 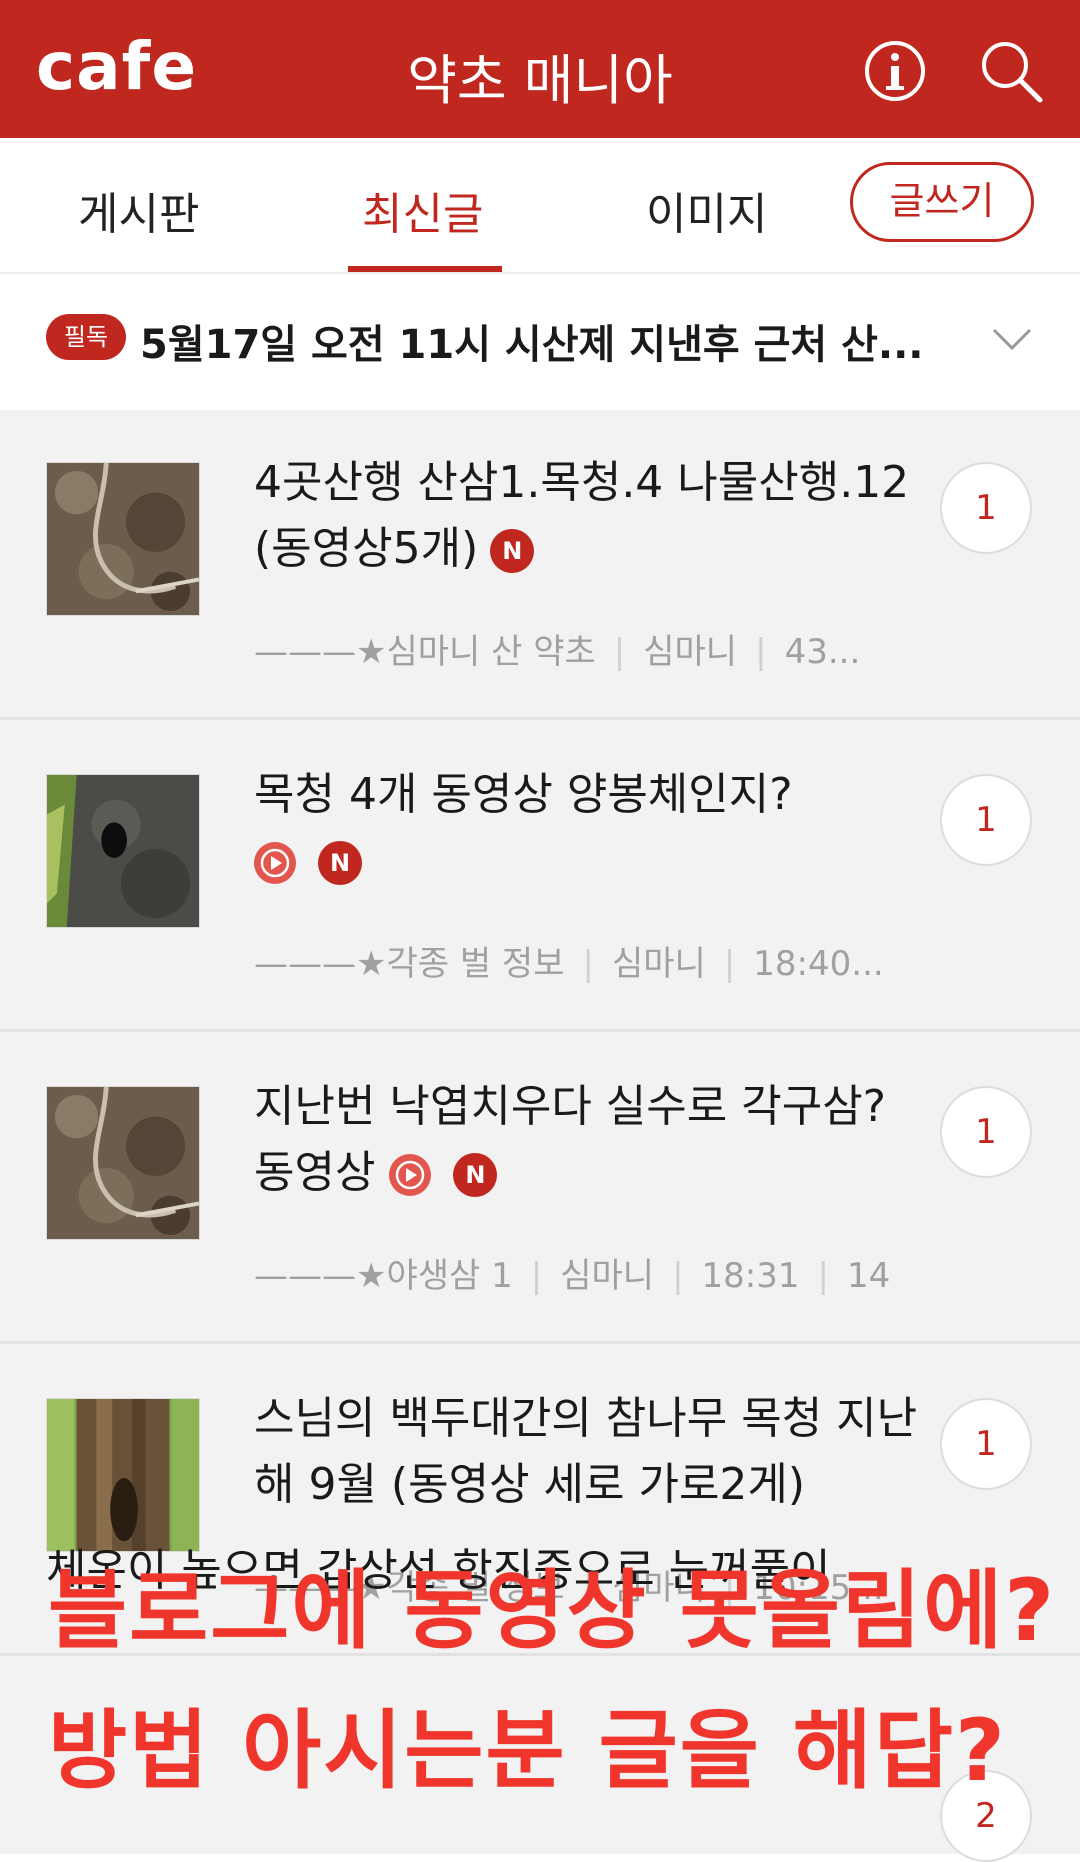 I want to click on post-title: 목청 4개 동영상 양봉체인지? N, so click(x=589, y=828).